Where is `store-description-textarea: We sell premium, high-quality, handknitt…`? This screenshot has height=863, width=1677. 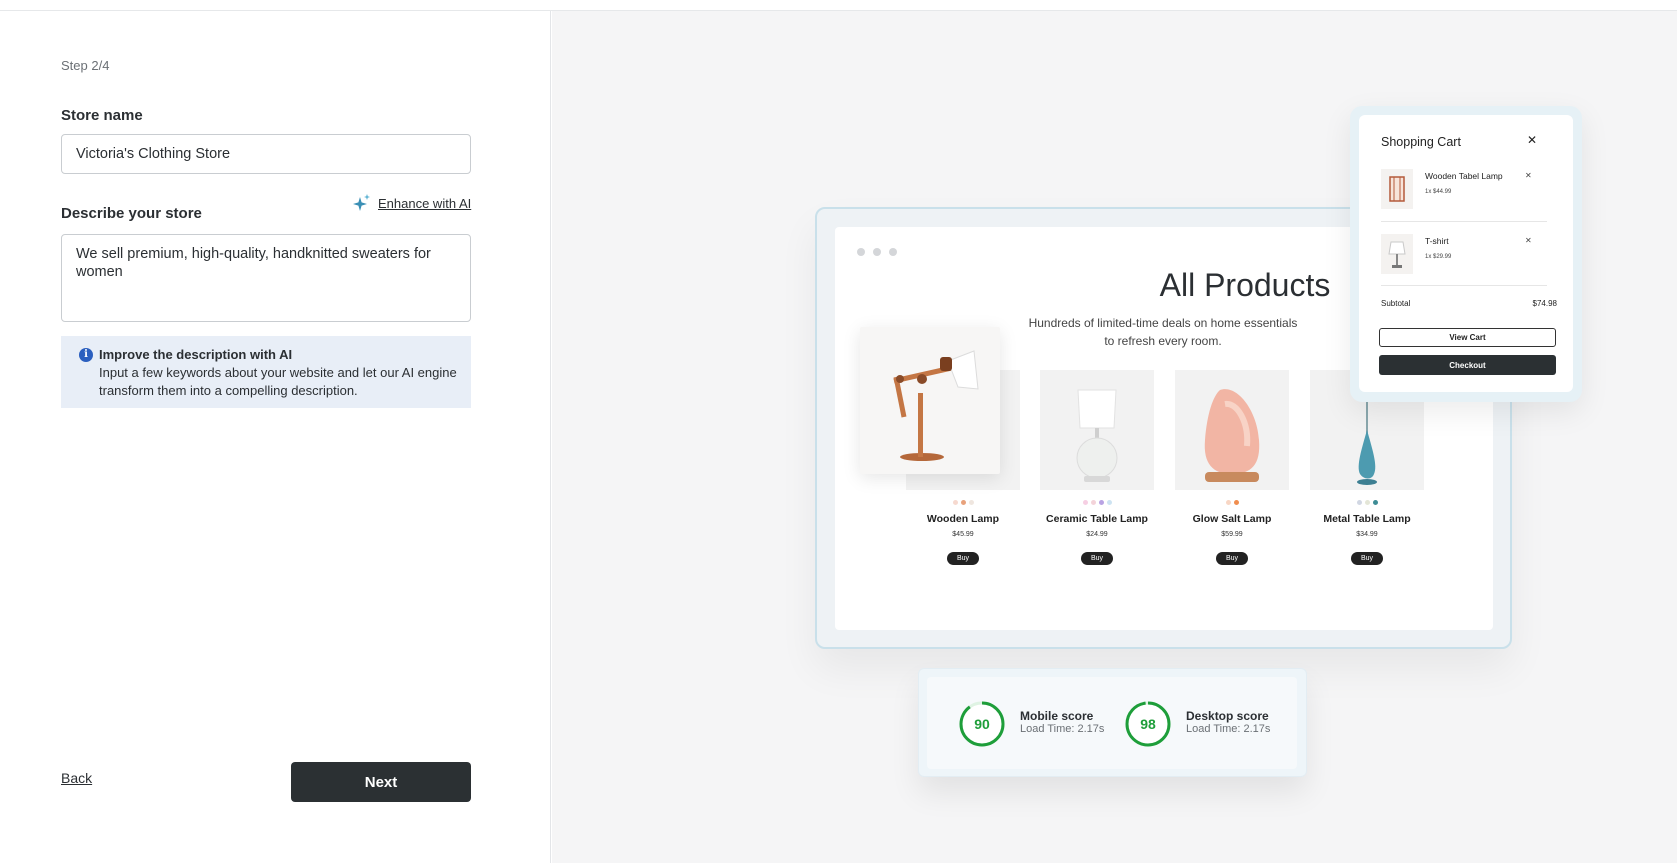 store-description-textarea: We sell premium, high-quality, handknitt… is located at coordinates (266, 278).